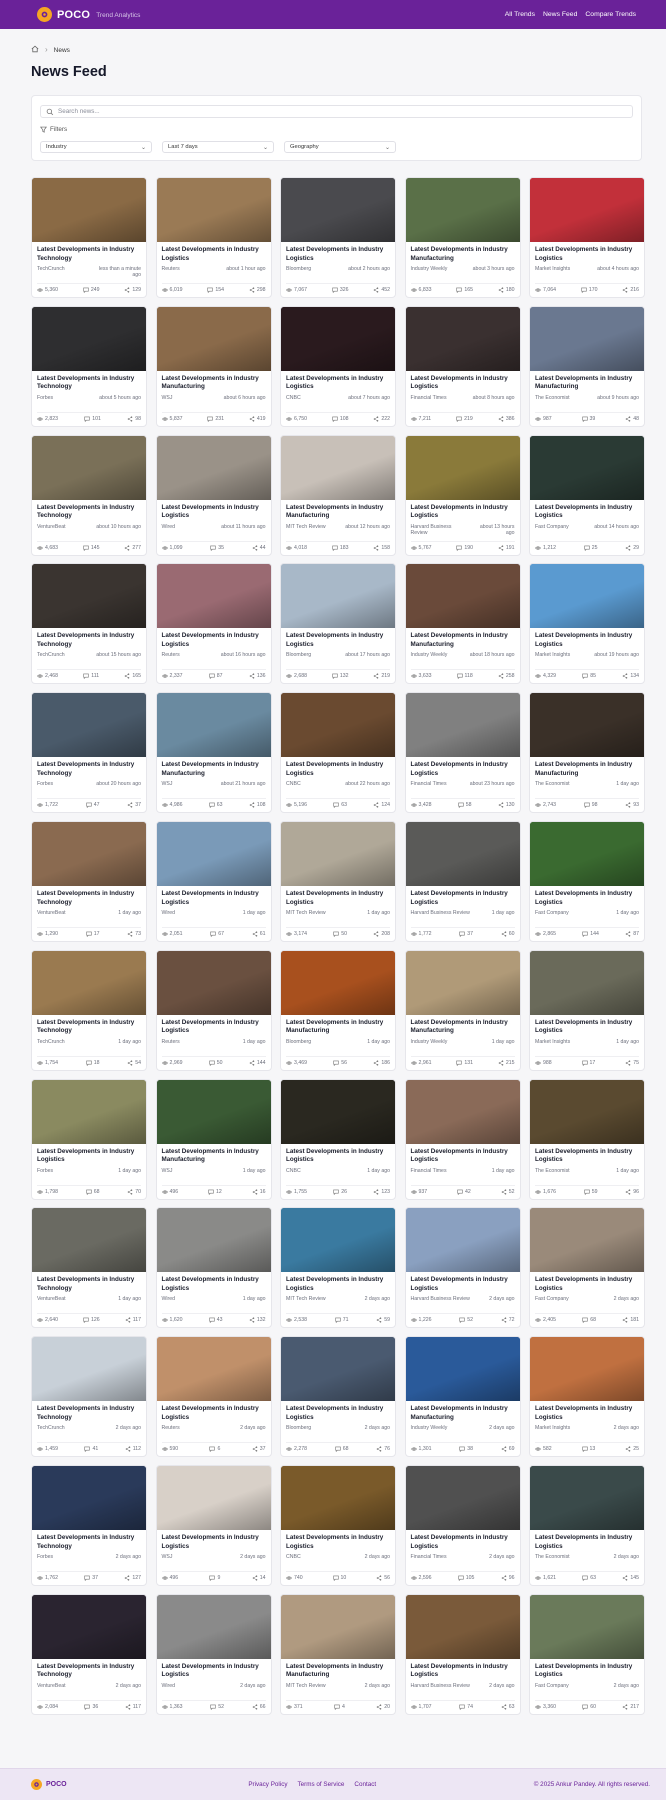 The width and height of the screenshot is (666, 1800). Describe the element at coordinates (35, 50) in the screenshot. I see `home-icon` at that location.